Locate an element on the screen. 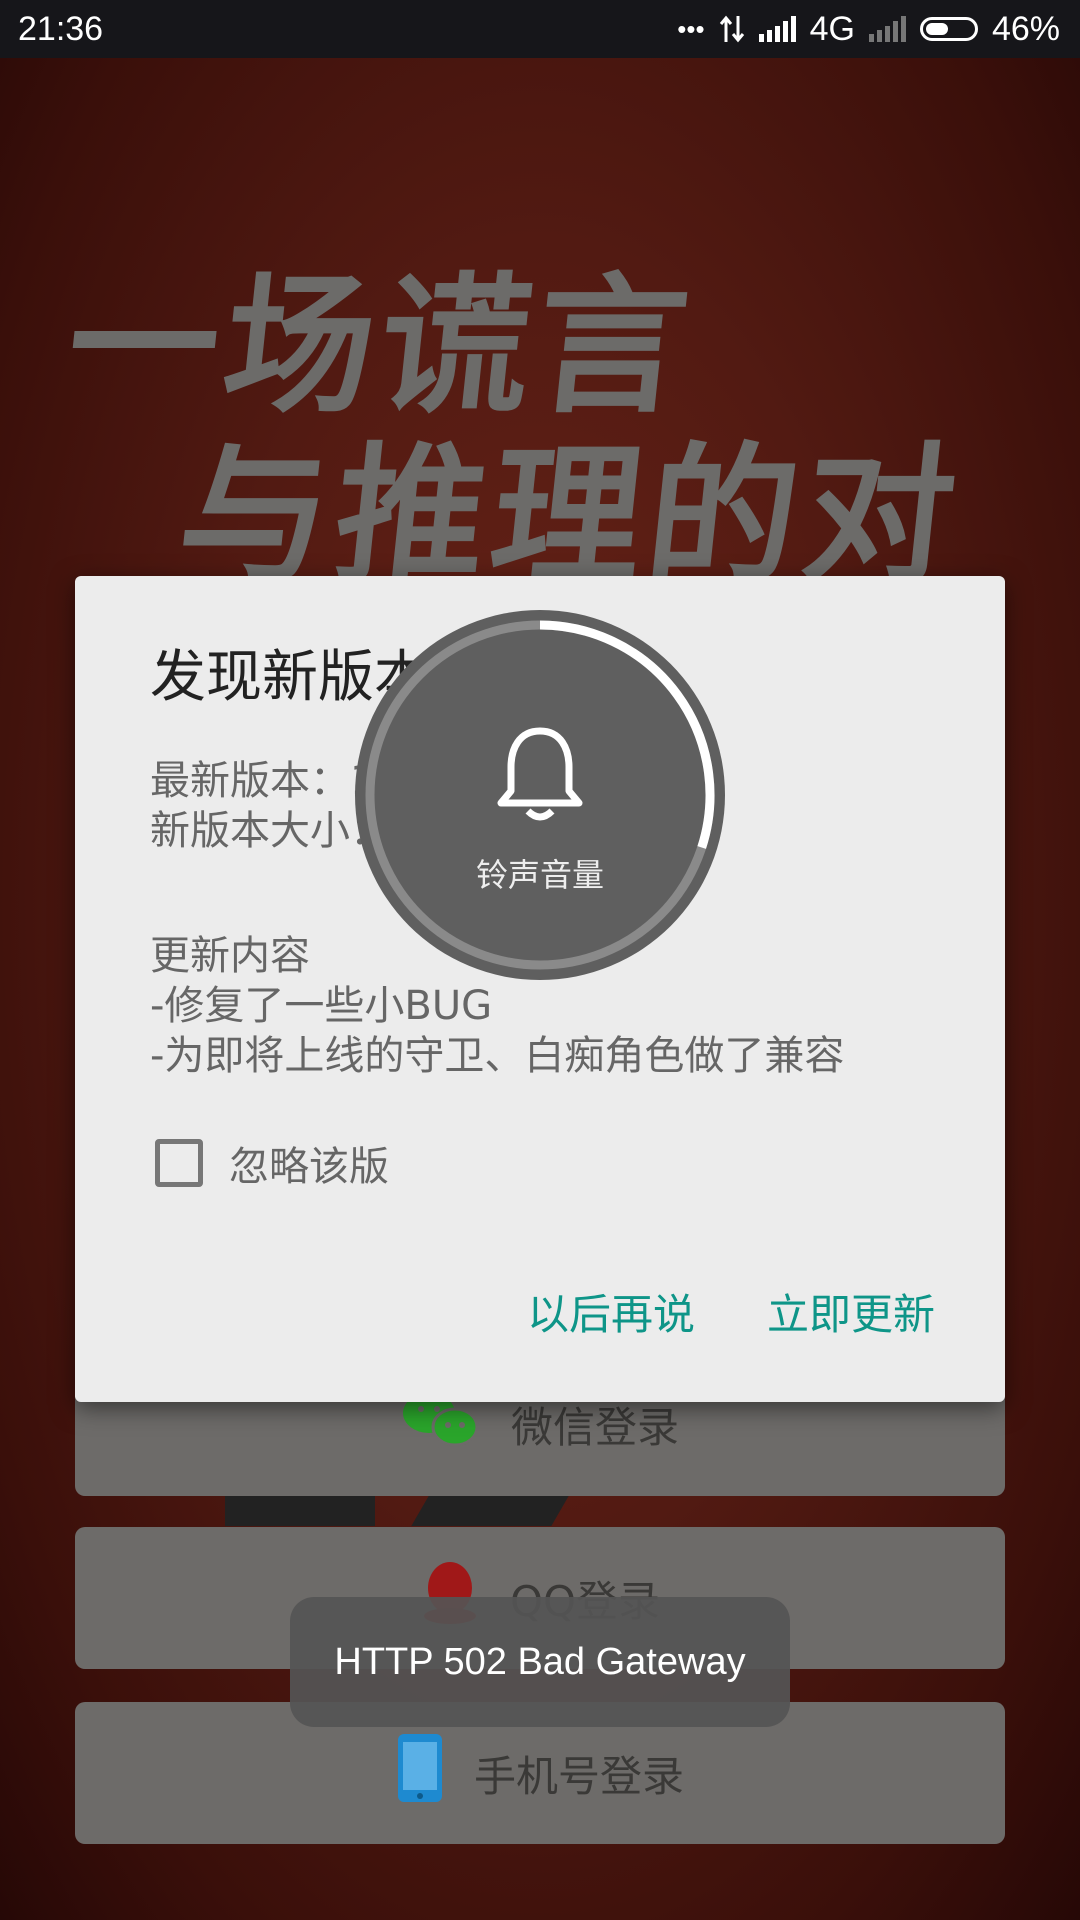  status-time: 21:36 is located at coordinates (61, 28).